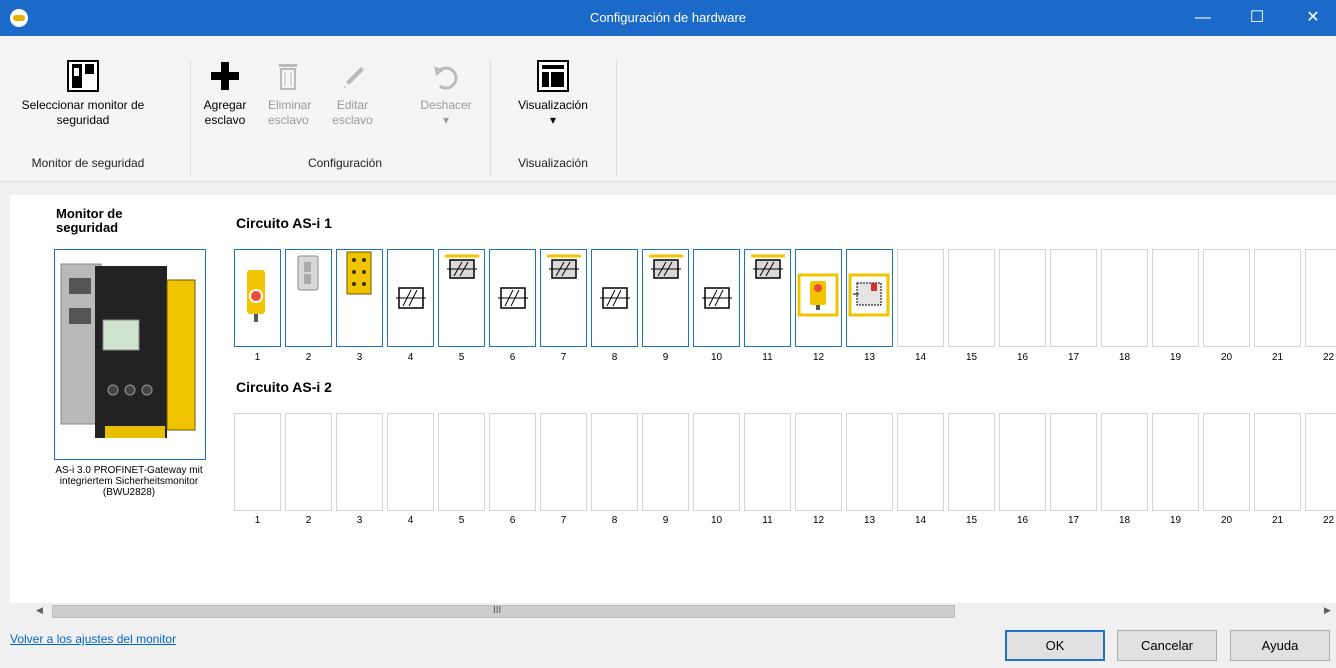 The image size is (1336, 668). Describe the element at coordinates (257, 520) in the screenshot. I see `slot-number: 1` at that location.